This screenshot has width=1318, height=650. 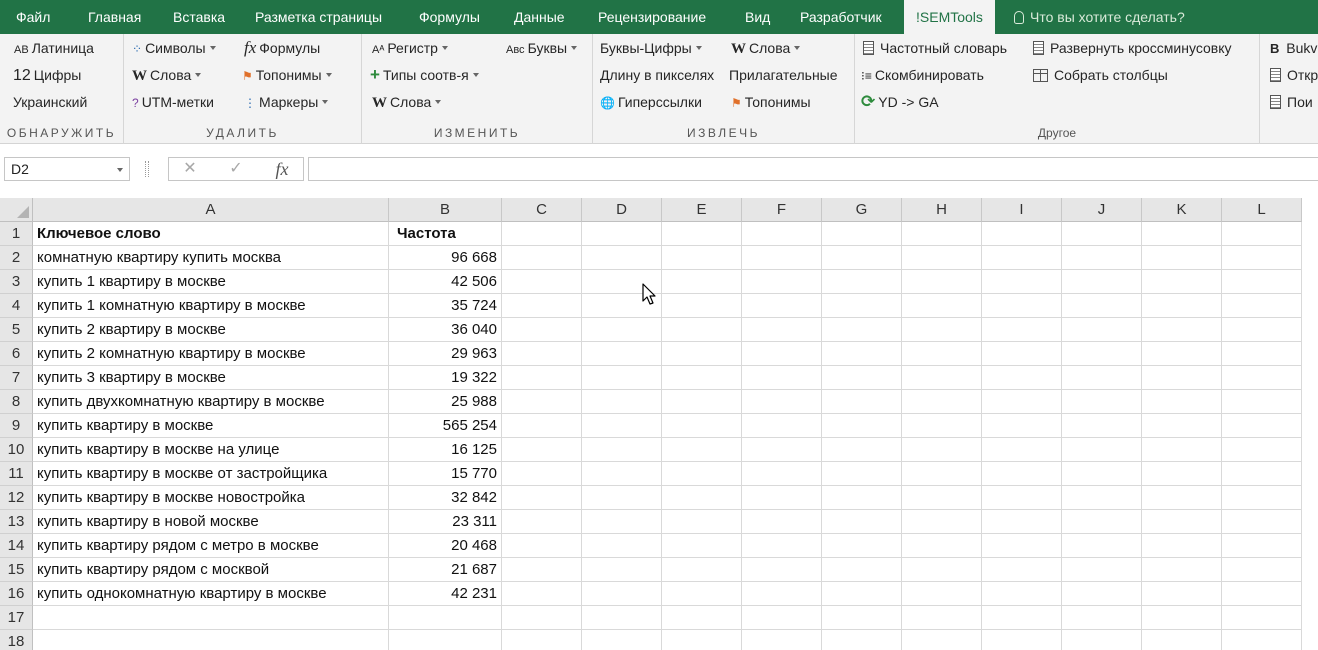 I want to click on cell-g9, so click(x=862, y=426).